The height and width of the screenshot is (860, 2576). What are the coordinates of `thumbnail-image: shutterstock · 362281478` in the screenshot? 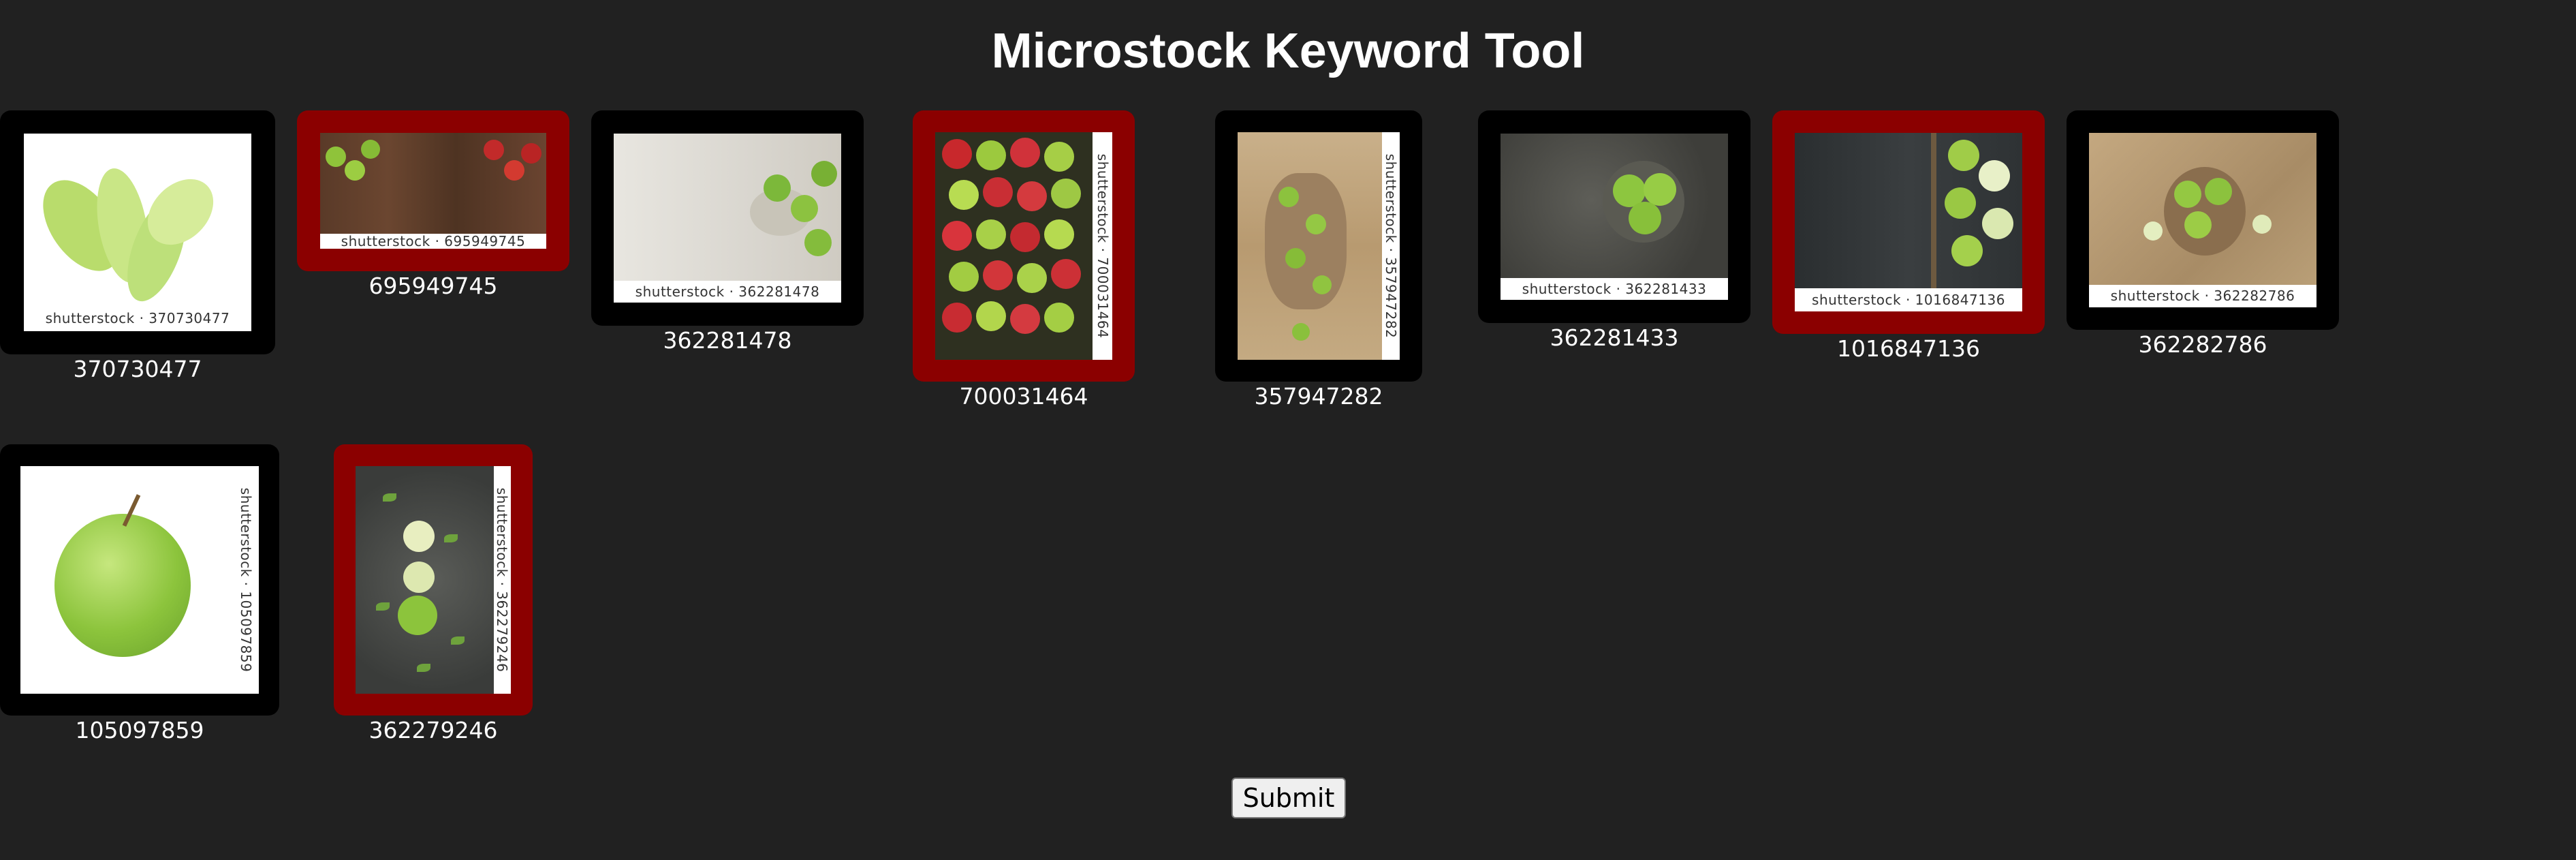 It's located at (727, 218).